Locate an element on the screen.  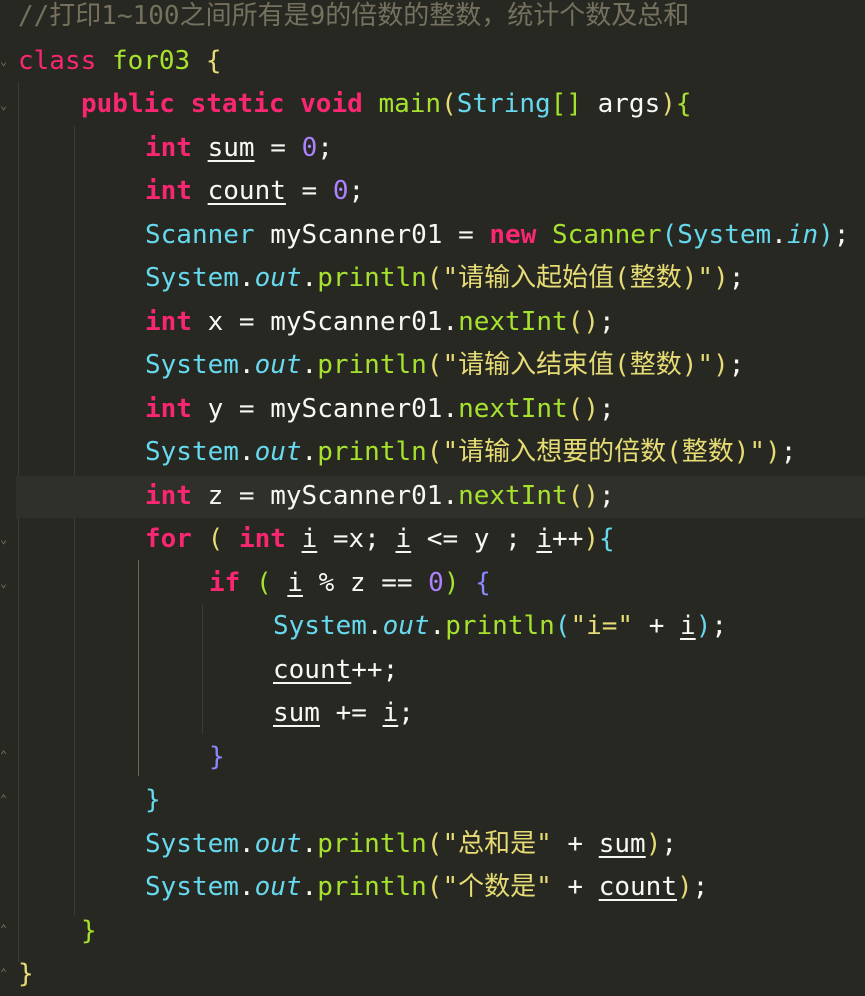
code-line-current: int z = myScanner01.nextInt(); is located at coordinates (380, 496).